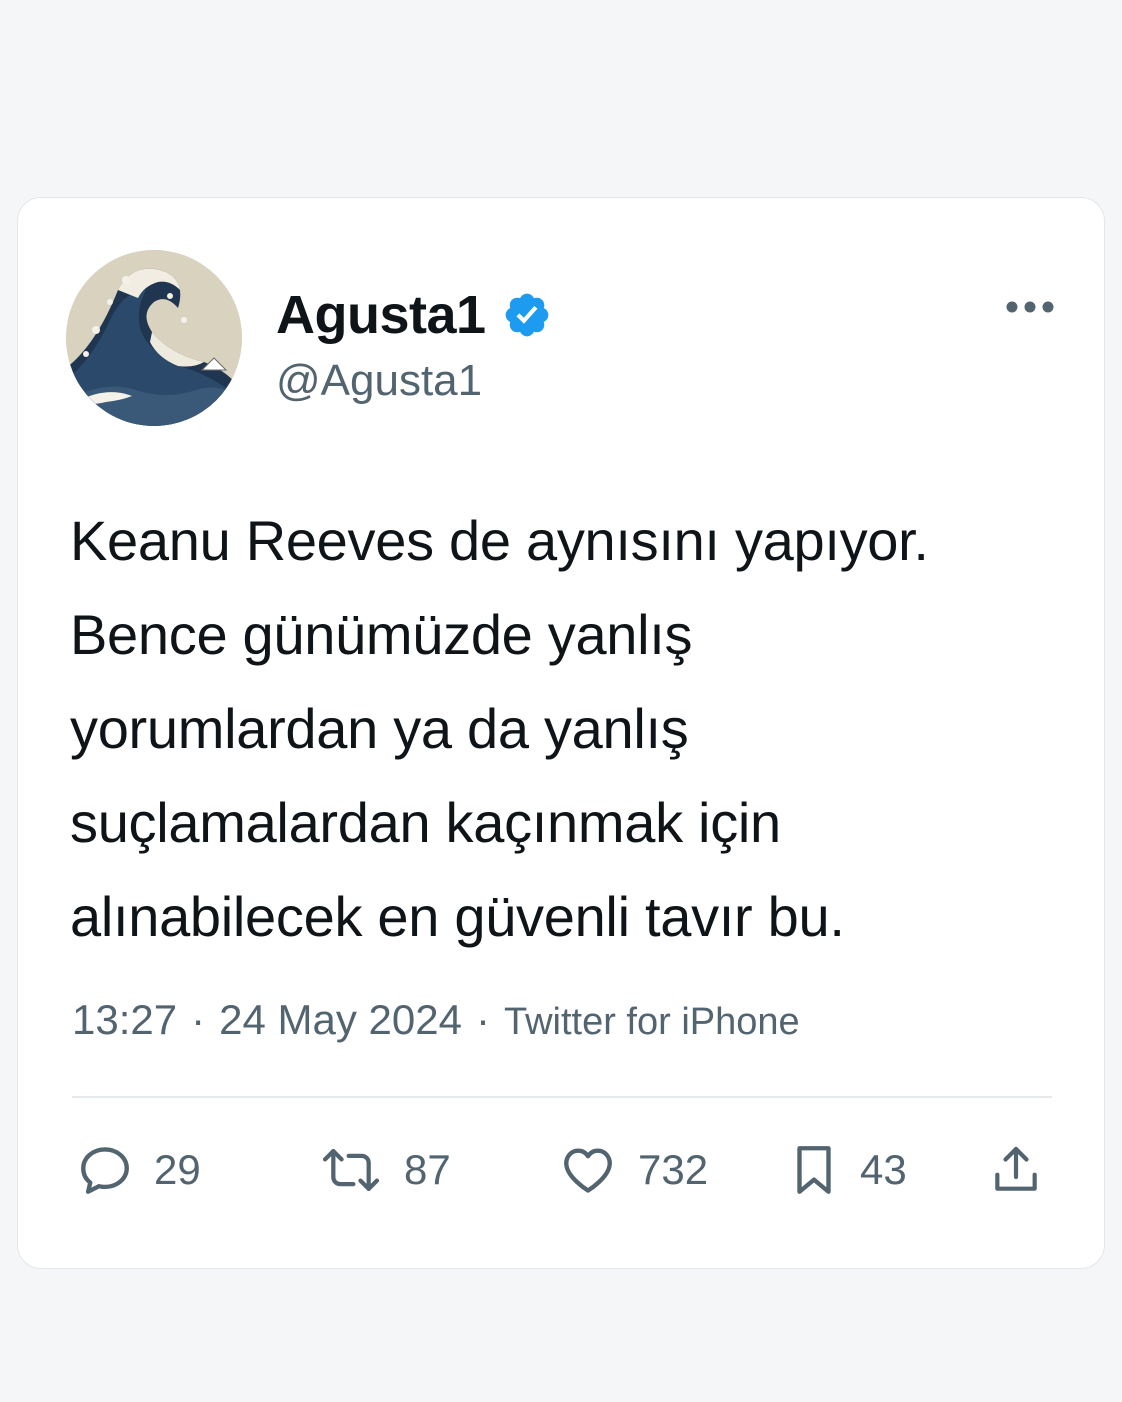 This screenshot has height=1402, width=1122. Describe the element at coordinates (633, 1170) in the screenshot. I see `like-button: 732` at that location.